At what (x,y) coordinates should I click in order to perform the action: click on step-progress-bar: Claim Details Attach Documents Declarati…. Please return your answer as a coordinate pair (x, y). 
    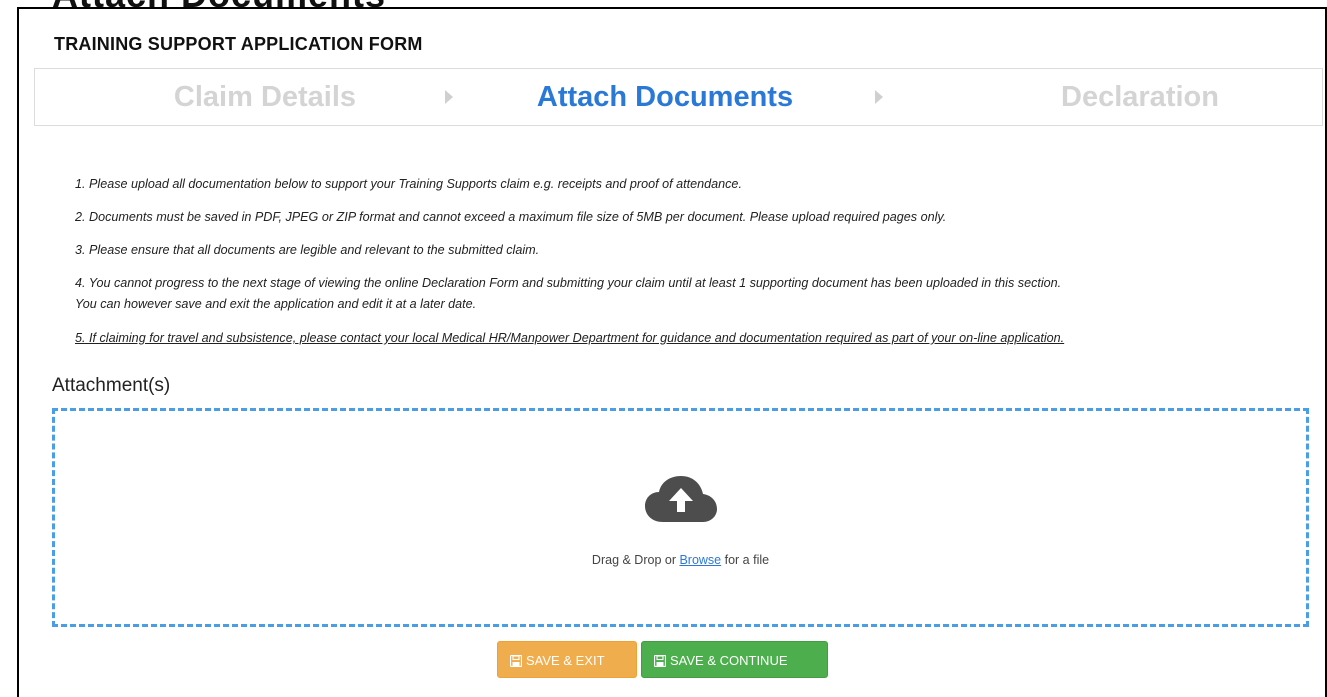
    Looking at the image, I should click on (678, 97).